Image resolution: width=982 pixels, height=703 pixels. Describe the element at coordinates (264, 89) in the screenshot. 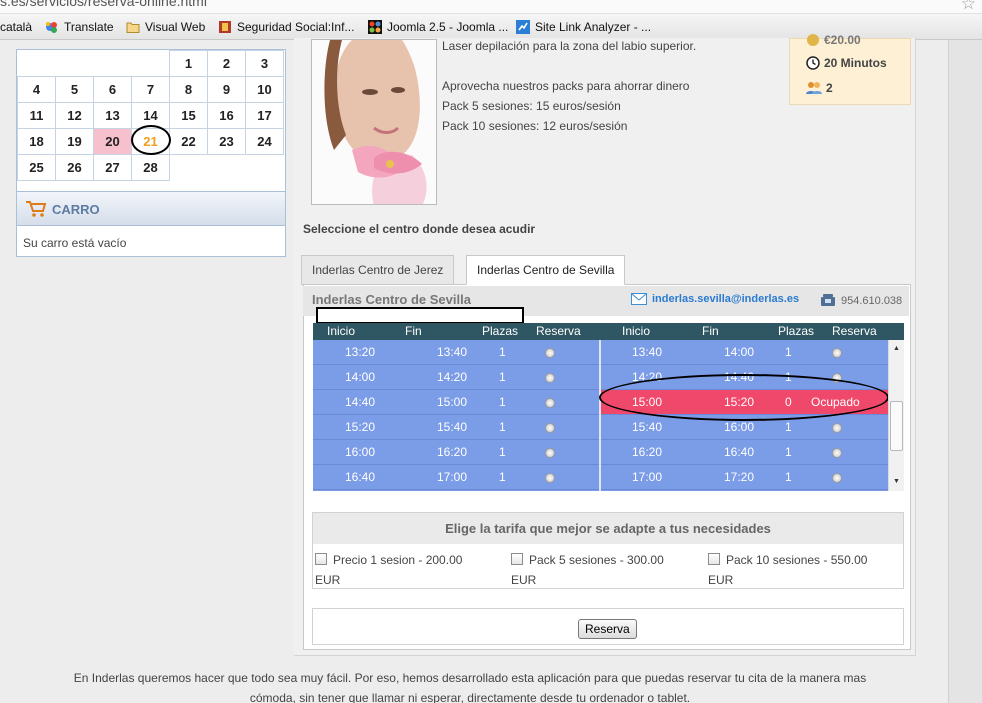

I see `calendar-day: 10` at that location.